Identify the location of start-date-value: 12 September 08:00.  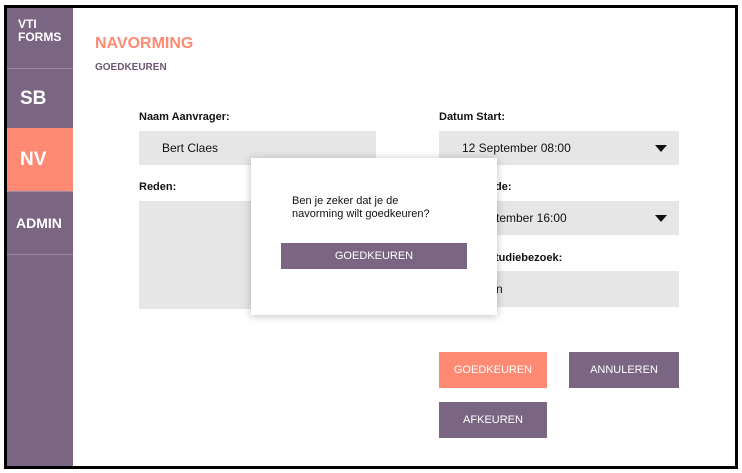
(516, 148).